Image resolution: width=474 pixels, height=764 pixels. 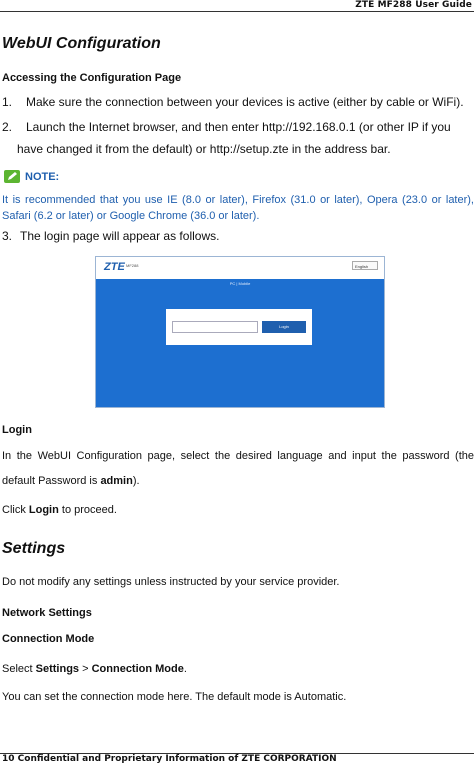 I want to click on password-field, so click(x=215, y=327).